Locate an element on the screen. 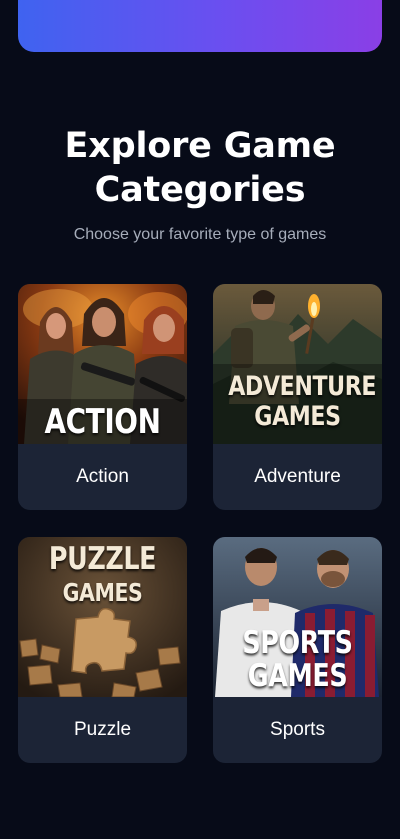  adventure-art-title: ADVENTURE GAMES is located at coordinates (302, 401).